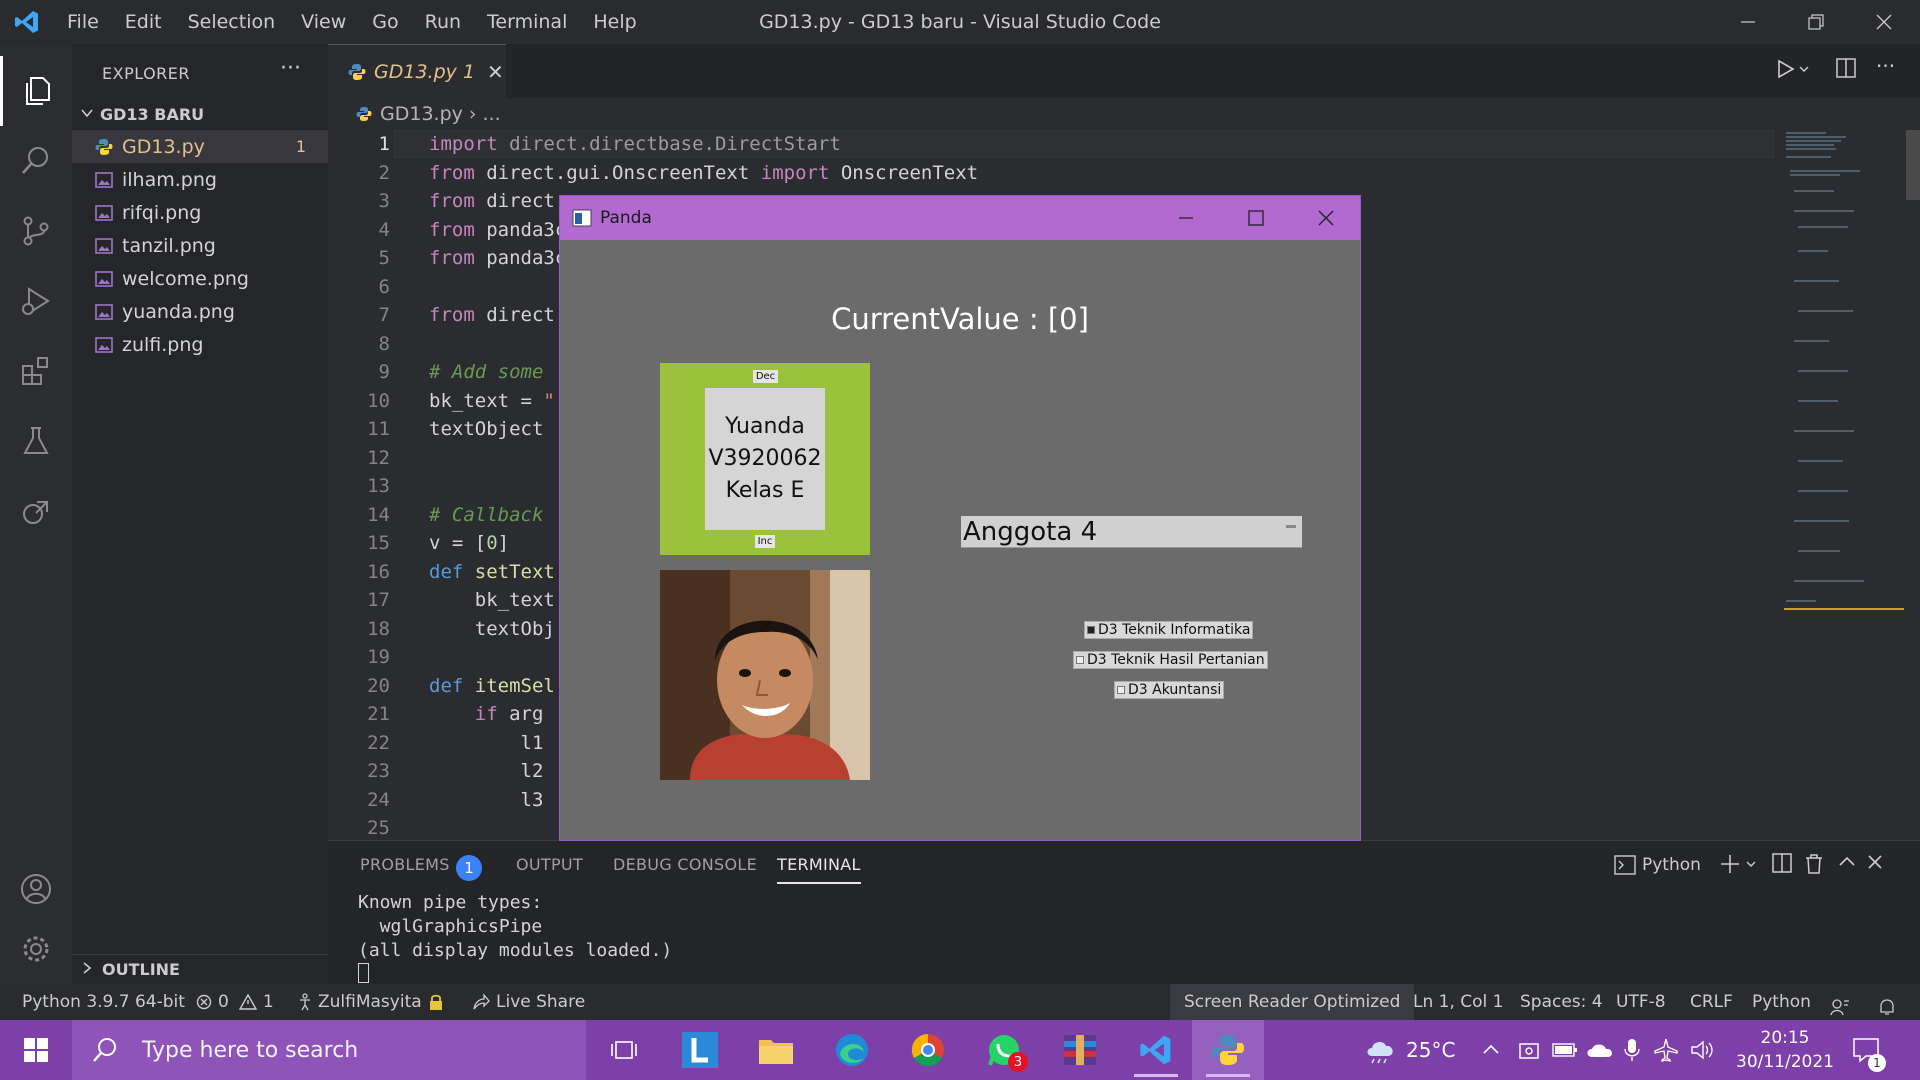  I want to click on menu-selection: Selection, so click(232, 22).